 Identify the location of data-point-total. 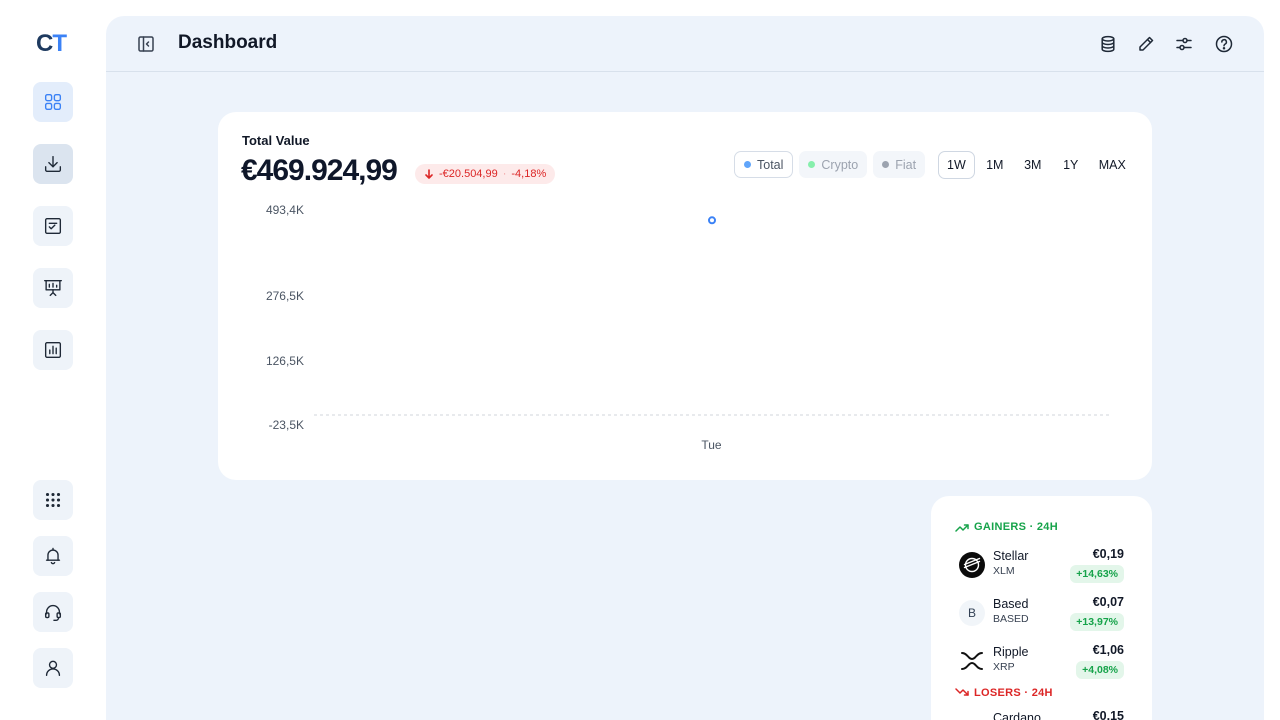
(712, 220).